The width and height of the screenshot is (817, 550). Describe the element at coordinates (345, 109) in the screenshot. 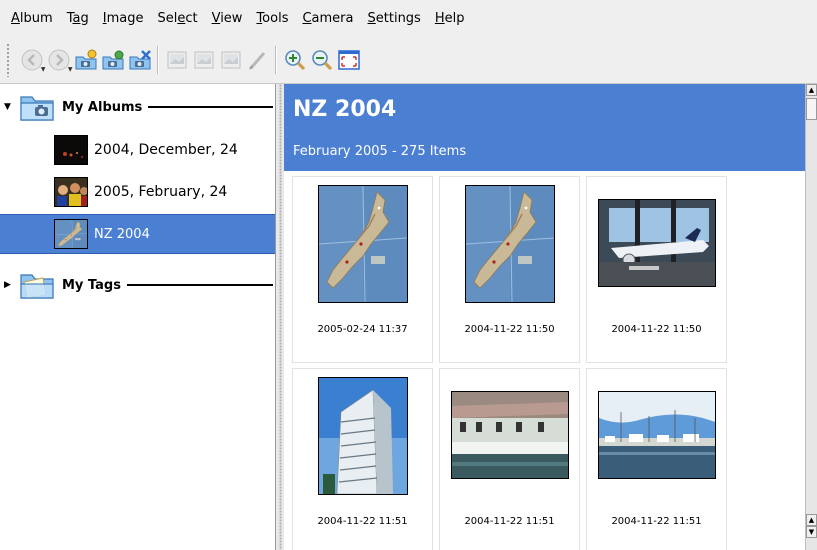

I see `album-title: NZ 2004` at that location.